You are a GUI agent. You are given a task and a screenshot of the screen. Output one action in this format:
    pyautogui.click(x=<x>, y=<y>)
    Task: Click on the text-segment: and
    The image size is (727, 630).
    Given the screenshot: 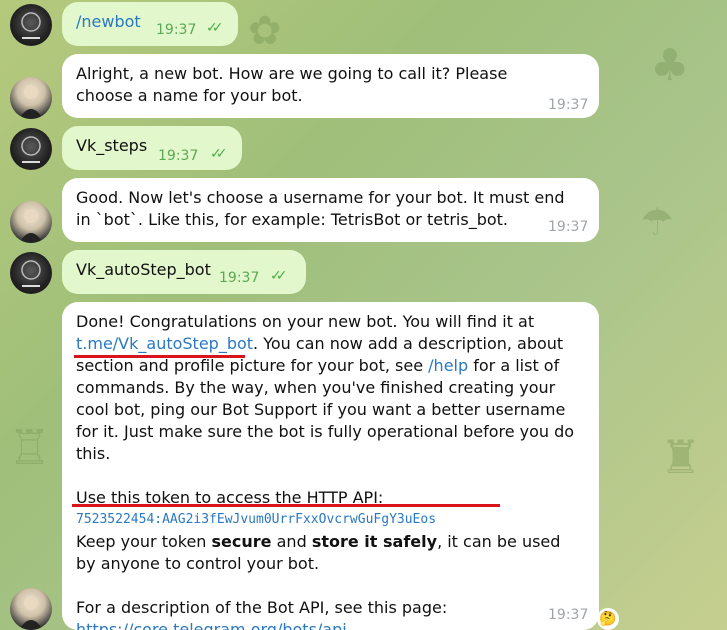 What is the action you would take?
    pyautogui.click(x=291, y=541)
    